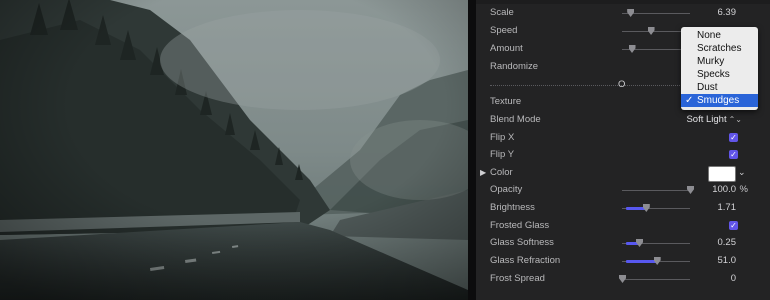  What do you see at coordinates (514, 66) in the screenshot?
I see `param-label: Randomize` at bounding box center [514, 66].